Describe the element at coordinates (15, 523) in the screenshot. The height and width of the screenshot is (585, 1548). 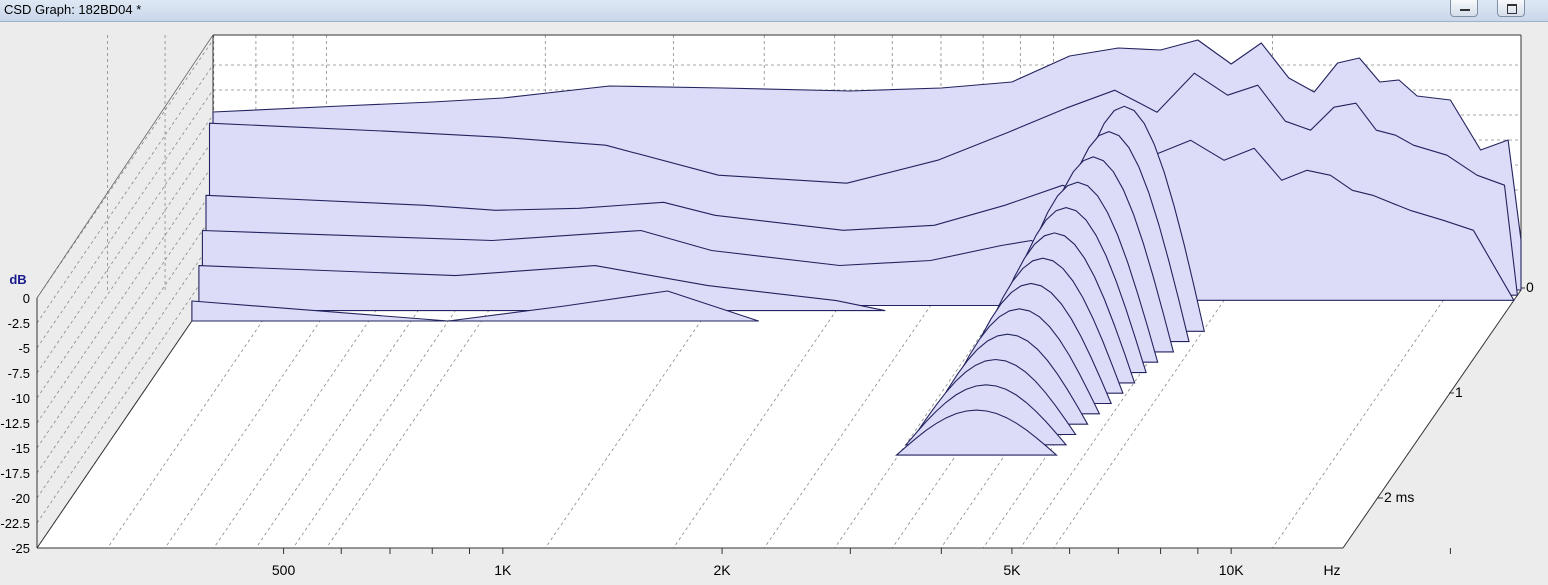
I see `y-tick-label: -22.5` at that location.